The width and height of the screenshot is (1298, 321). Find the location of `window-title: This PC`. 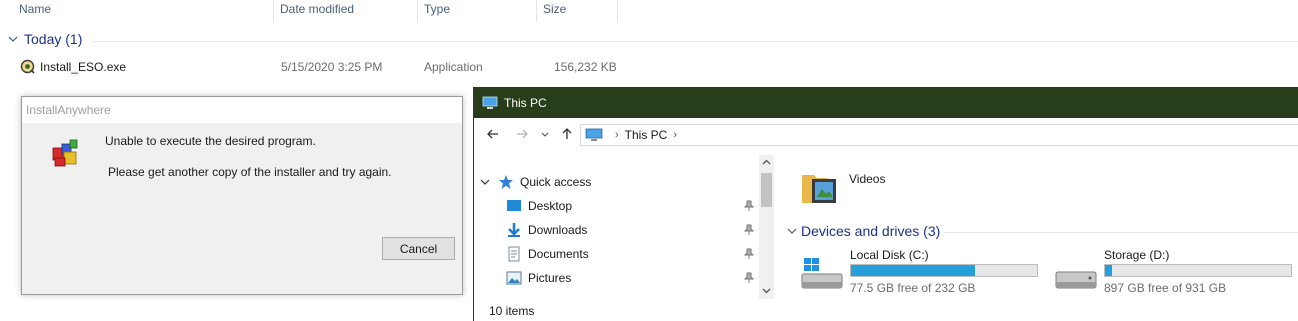

window-title: This PC is located at coordinates (525, 102).